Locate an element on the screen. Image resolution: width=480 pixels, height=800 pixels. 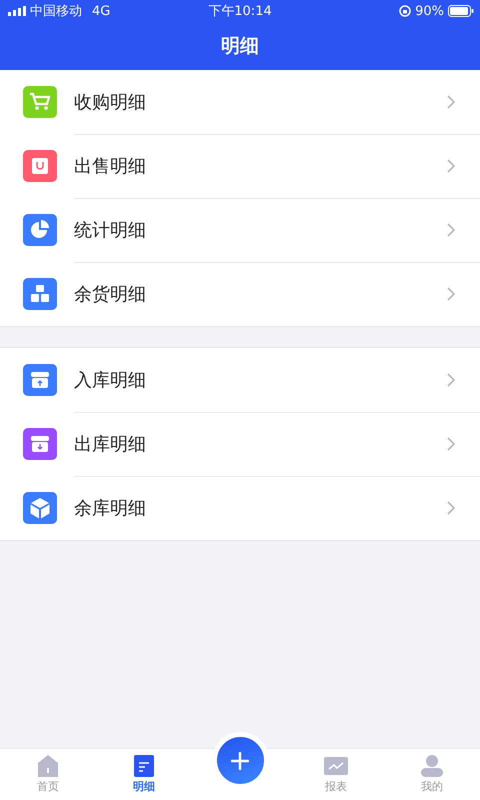
home-icon is located at coordinates (48, 765).